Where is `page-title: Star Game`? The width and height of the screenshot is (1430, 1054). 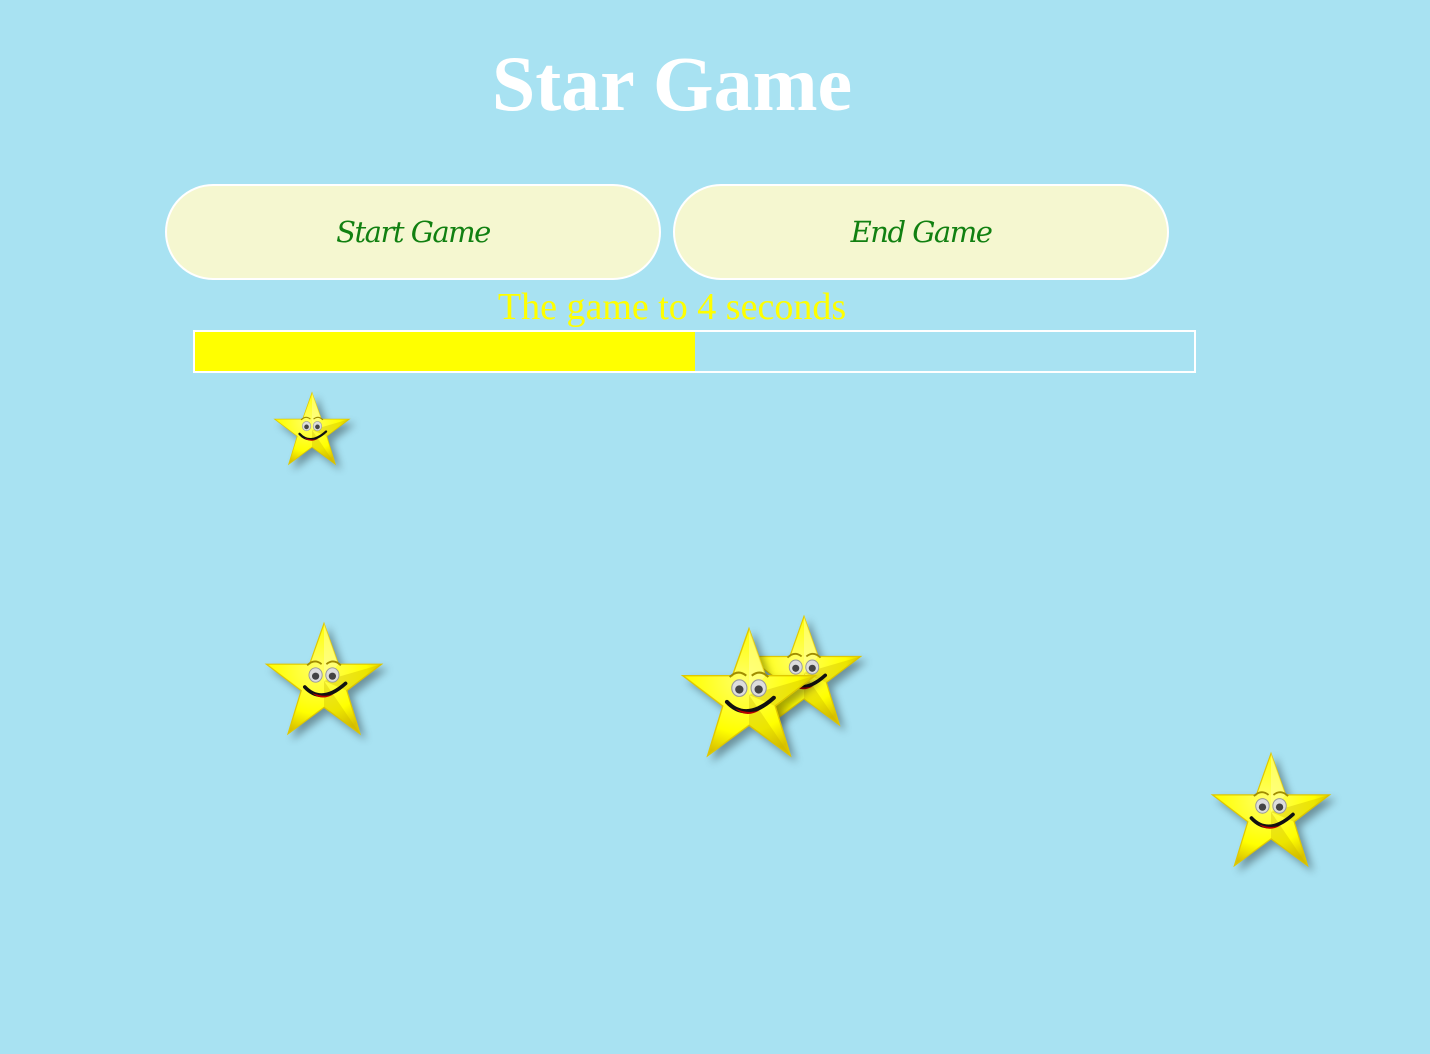
page-title: Star Game is located at coordinates (672, 83).